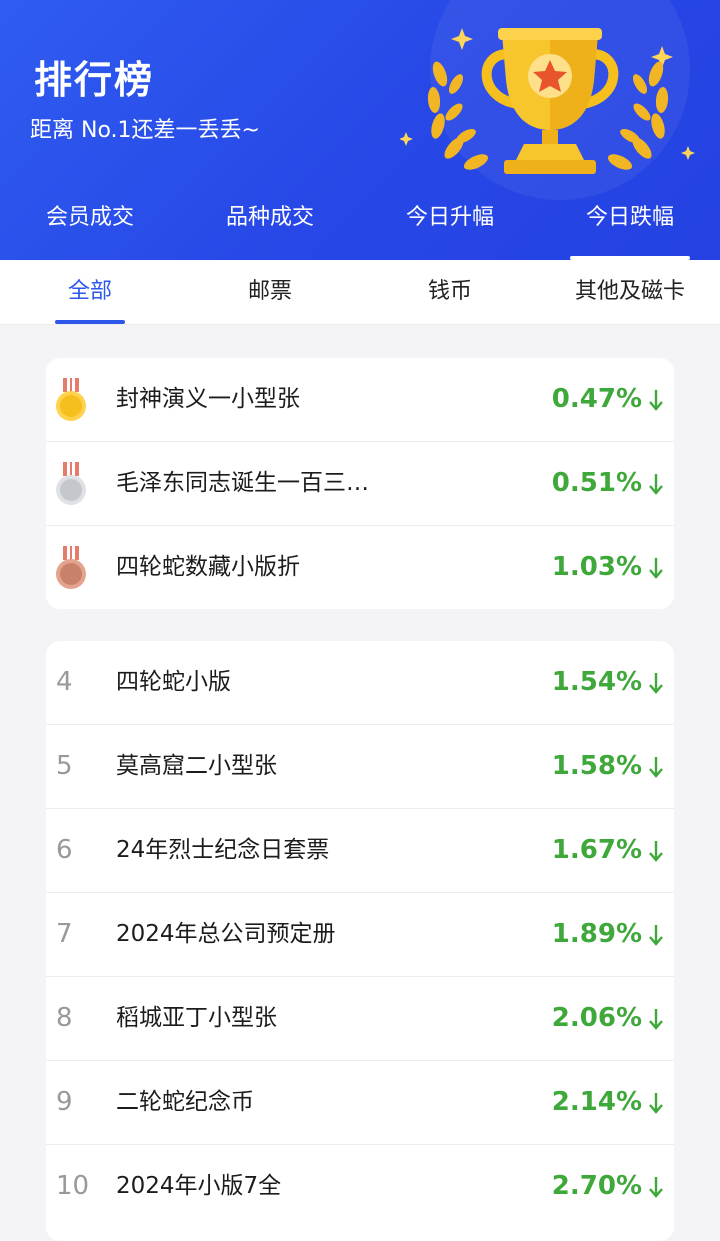  I want to click on tab-label: 其他及磁卡, so click(629, 291).